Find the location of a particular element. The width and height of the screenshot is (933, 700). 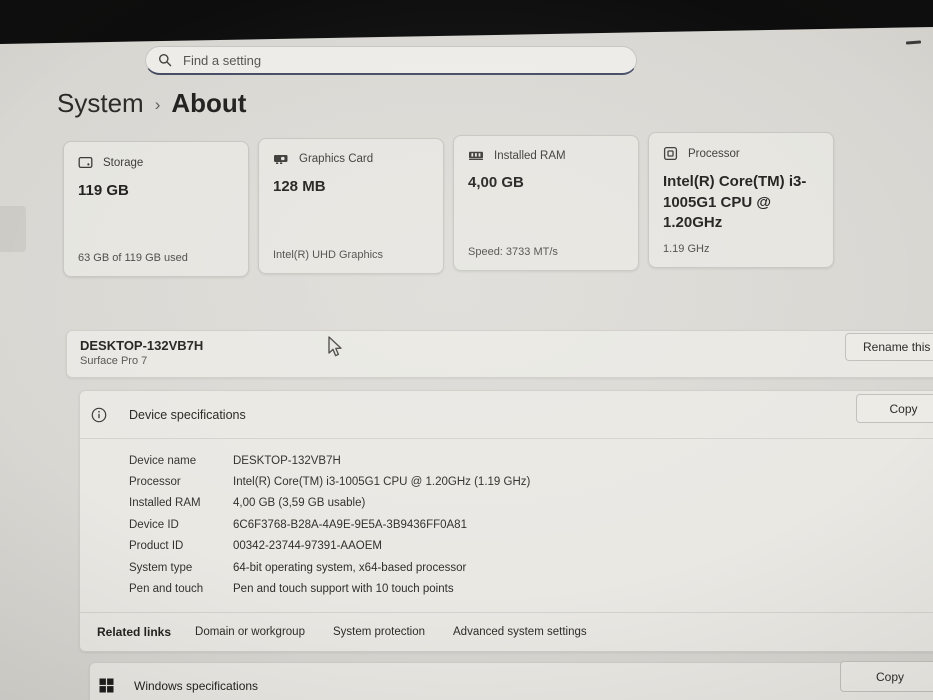

processor-icon is located at coordinates (670, 153).